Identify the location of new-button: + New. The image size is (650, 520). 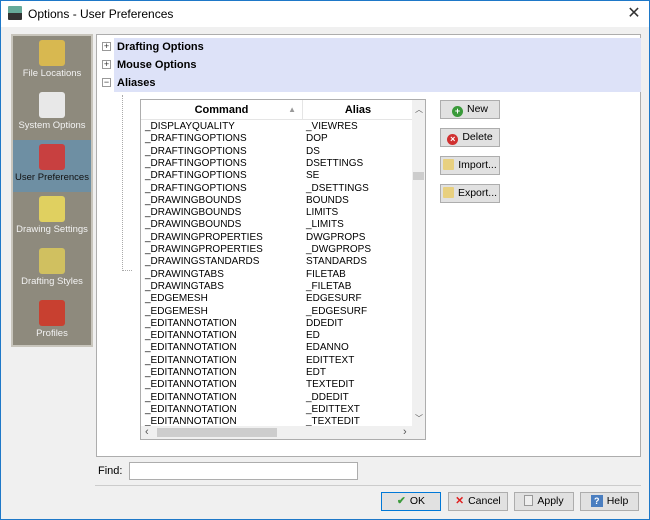
(470, 109).